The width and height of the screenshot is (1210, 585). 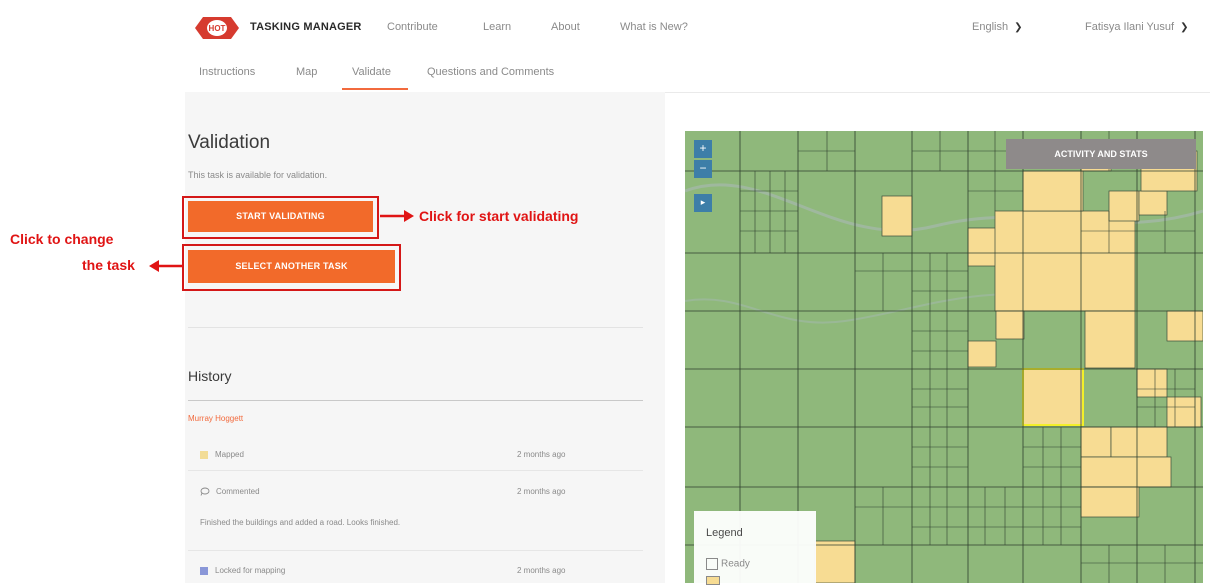 What do you see at coordinates (490, 72) in the screenshot?
I see `tab-questions-comments: Questions and Comments` at bounding box center [490, 72].